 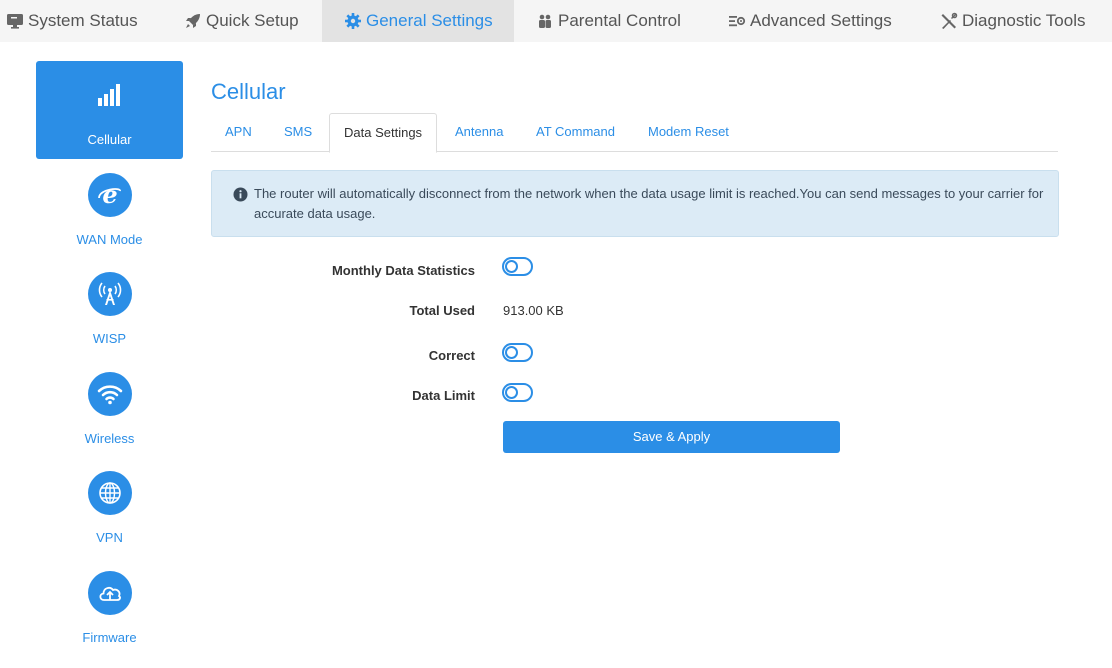 What do you see at coordinates (353, 21) in the screenshot?
I see `gear-icon` at bounding box center [353, 21].